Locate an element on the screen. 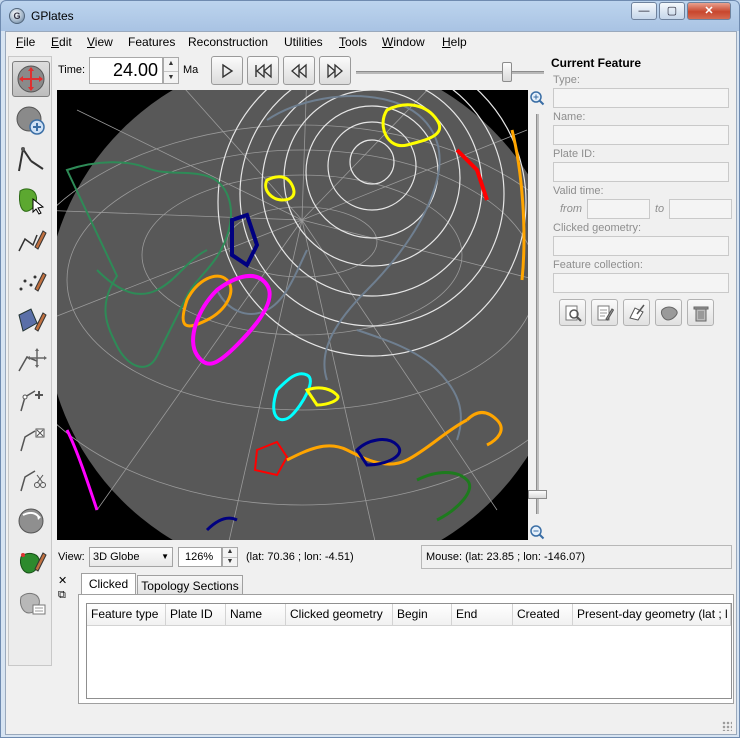 Image resolution: width=740 pixels, height=738 pixels. menu-tools: Tools is located at coordinates (353, 42).